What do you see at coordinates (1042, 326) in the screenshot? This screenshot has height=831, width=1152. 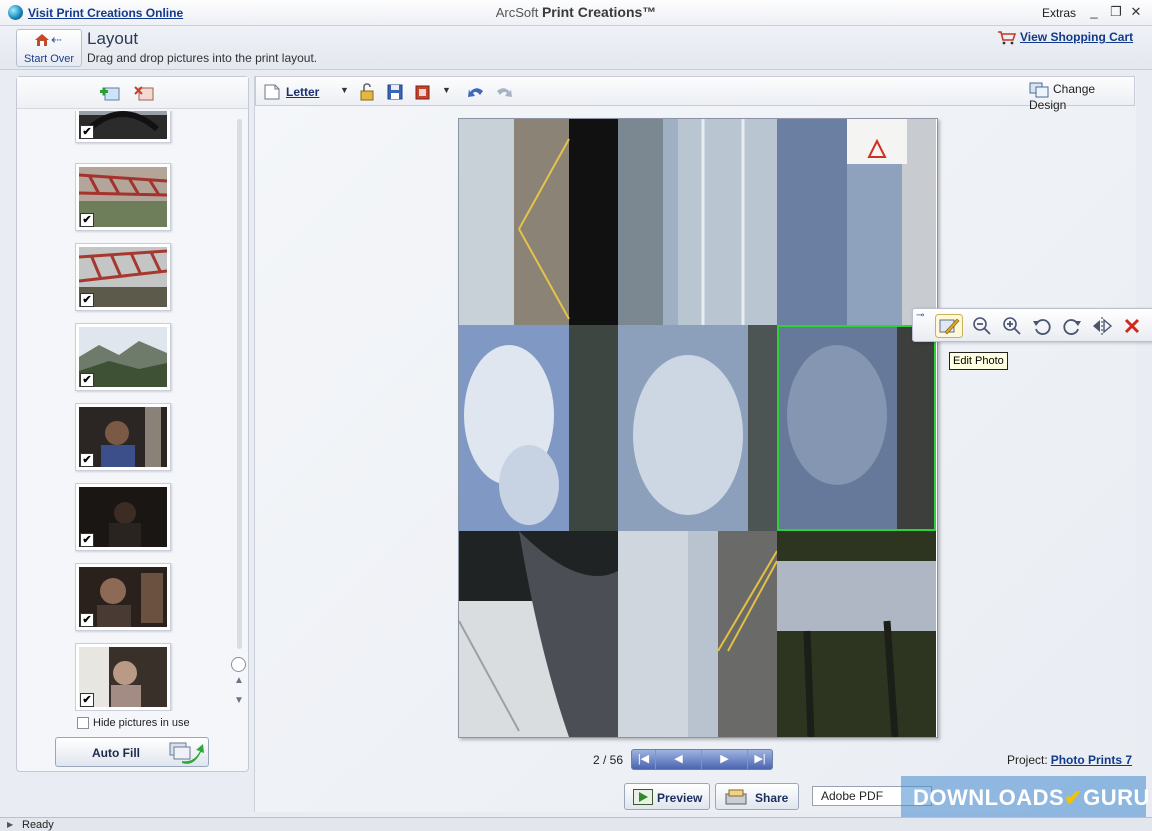 I see `rotate-left-icon` at bounding box center [1042, 326].